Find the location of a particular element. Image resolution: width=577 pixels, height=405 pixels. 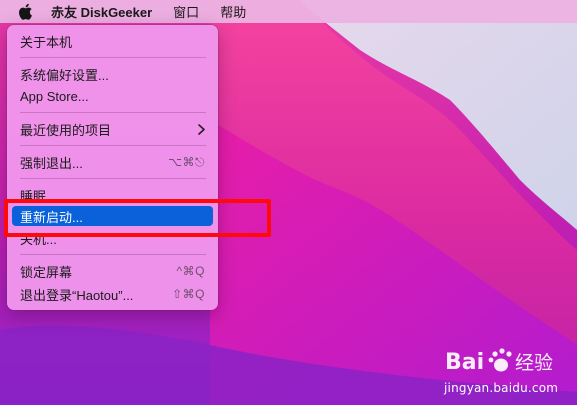

menu-item-log-out: 退出登录“Haotou”... ⇧⌘Q is located at coordinates (112, 294).